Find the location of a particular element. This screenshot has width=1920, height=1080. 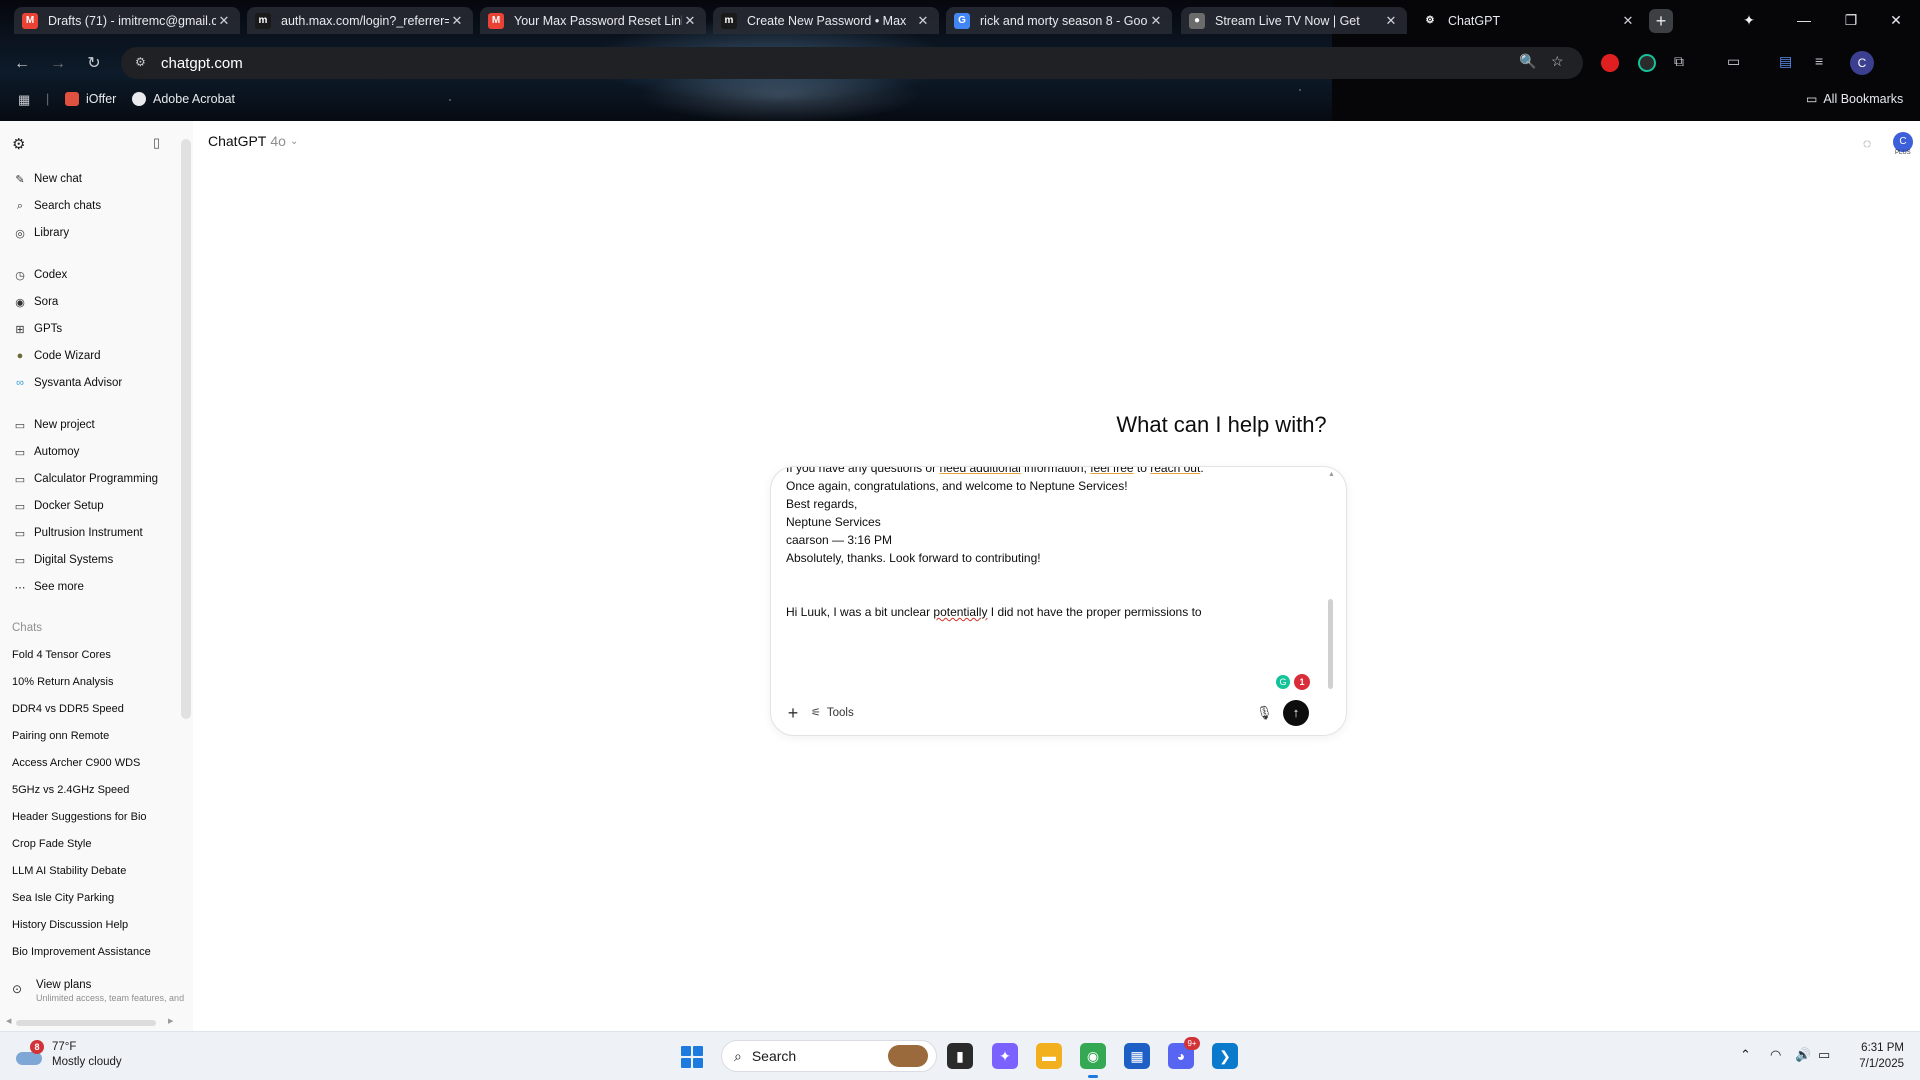

all-bookmarks: ▭ All Bookmarks is located at coordinates (1854, 99).